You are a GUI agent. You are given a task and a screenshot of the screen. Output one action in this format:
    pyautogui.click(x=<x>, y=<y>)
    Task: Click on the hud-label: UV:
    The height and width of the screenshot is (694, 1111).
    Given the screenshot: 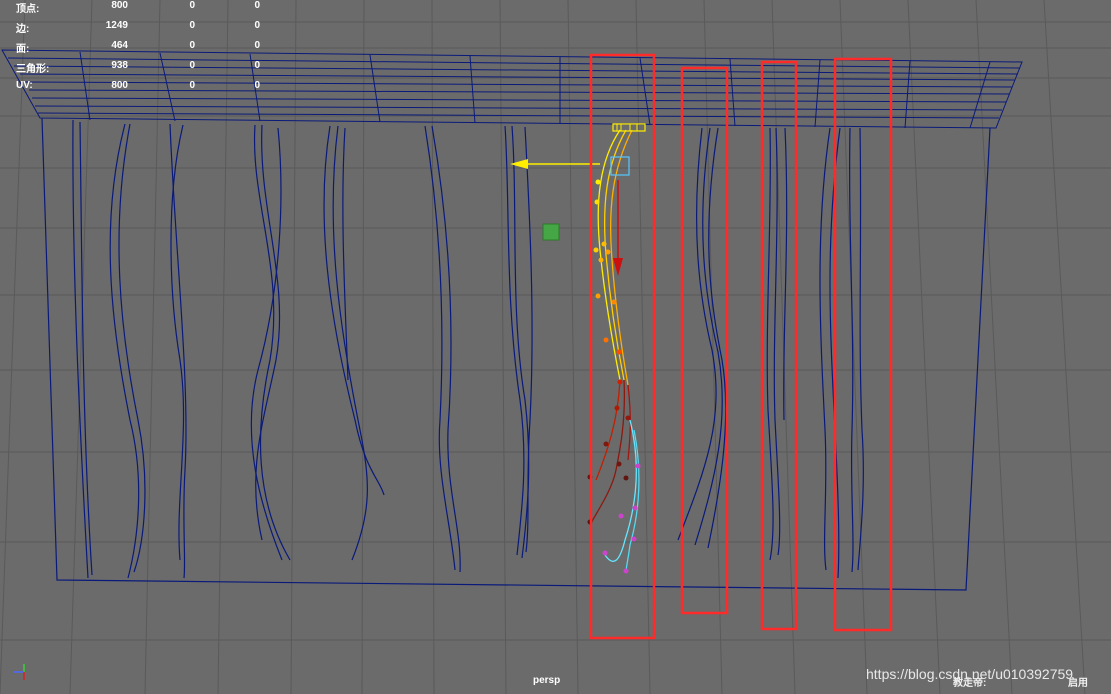 What is the action you would take?
    pyautogui.click(x=24, y=85)
    